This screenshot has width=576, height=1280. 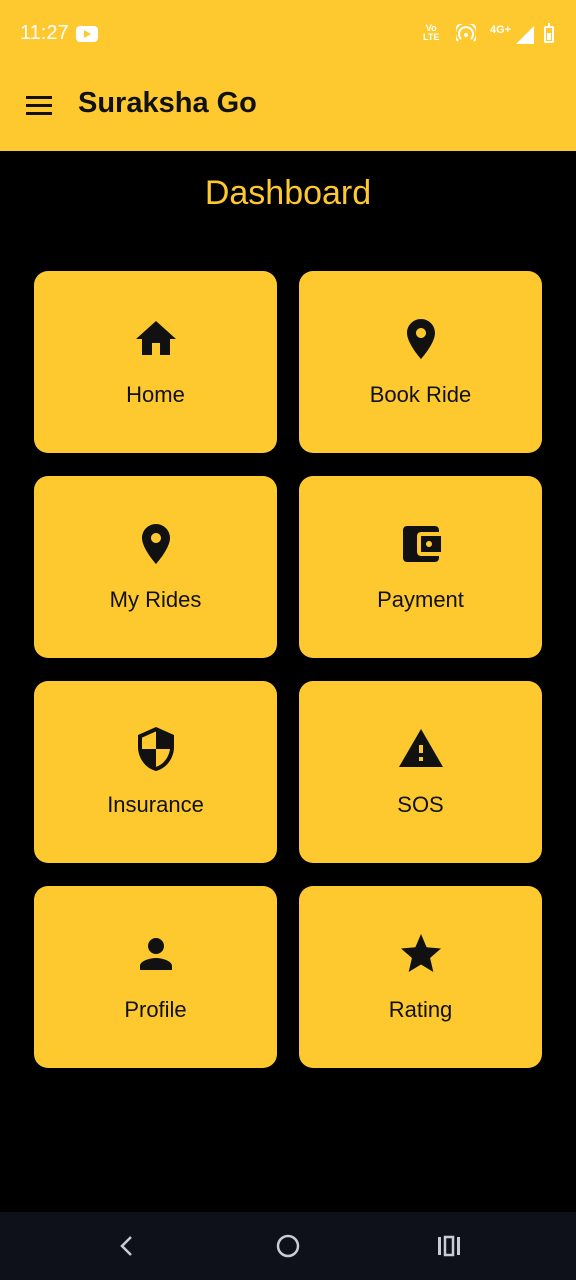 I want to click on tile-insurance: Insurance, so click(x=155, y=772).